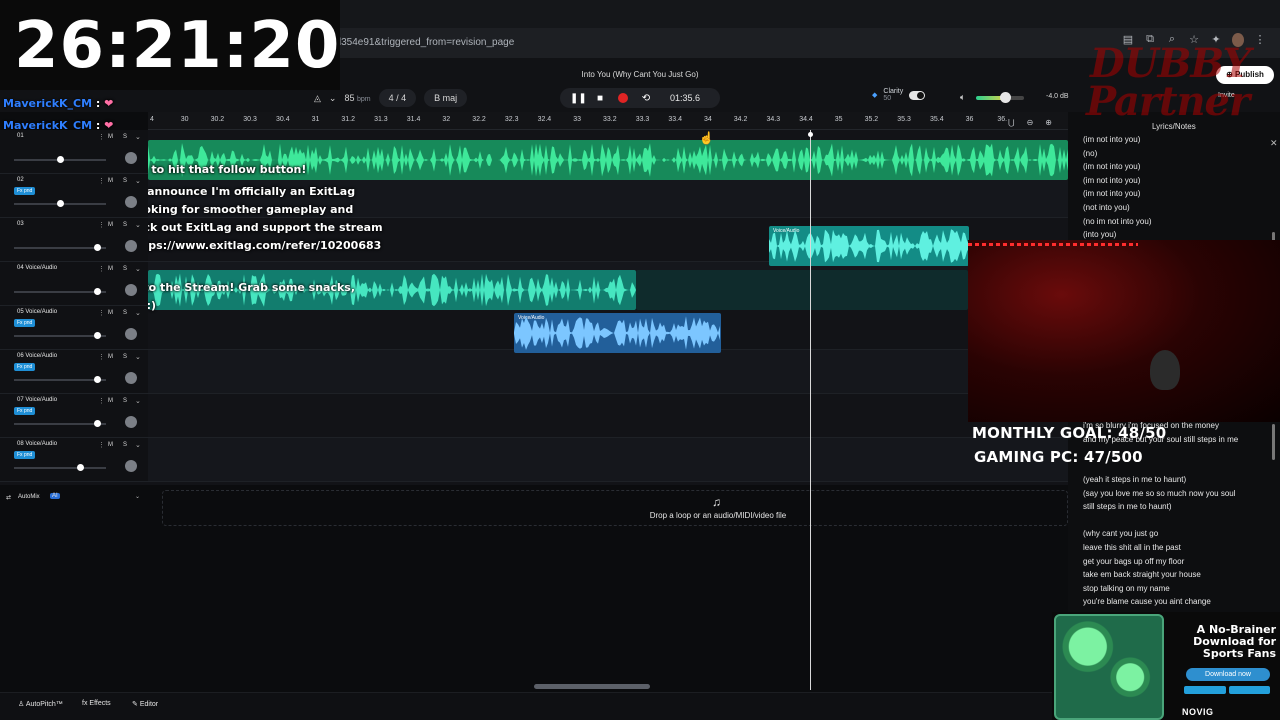 This screenshot has width=1280, height=720. I want to click on track-header: 03 ⋮ M S ⌄, so click(74, 240).